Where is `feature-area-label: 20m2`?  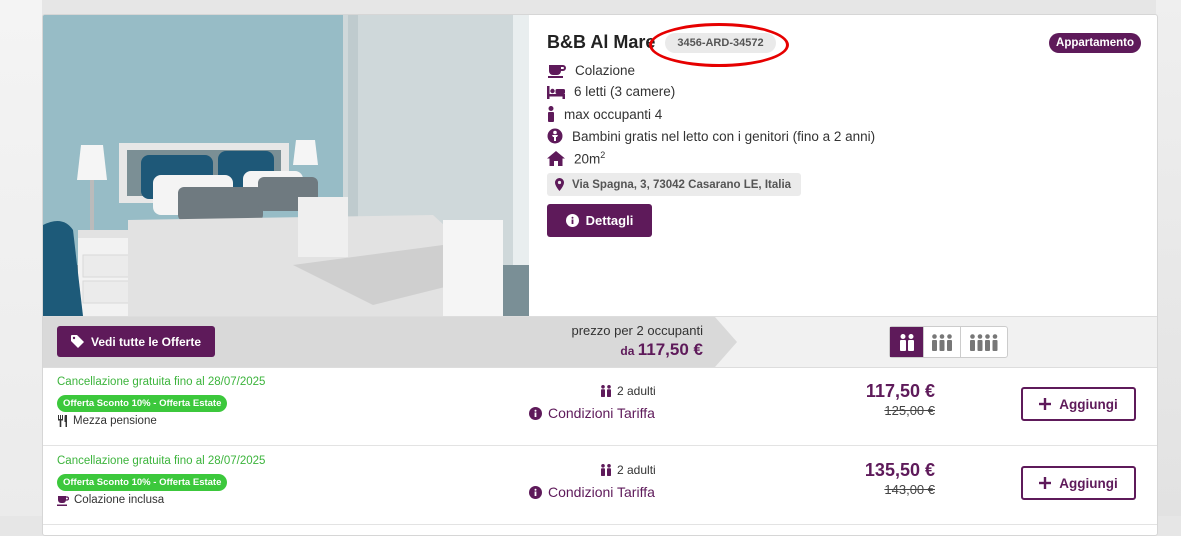
feature-area-label: 20m2 is located at coordinates (589, 158).